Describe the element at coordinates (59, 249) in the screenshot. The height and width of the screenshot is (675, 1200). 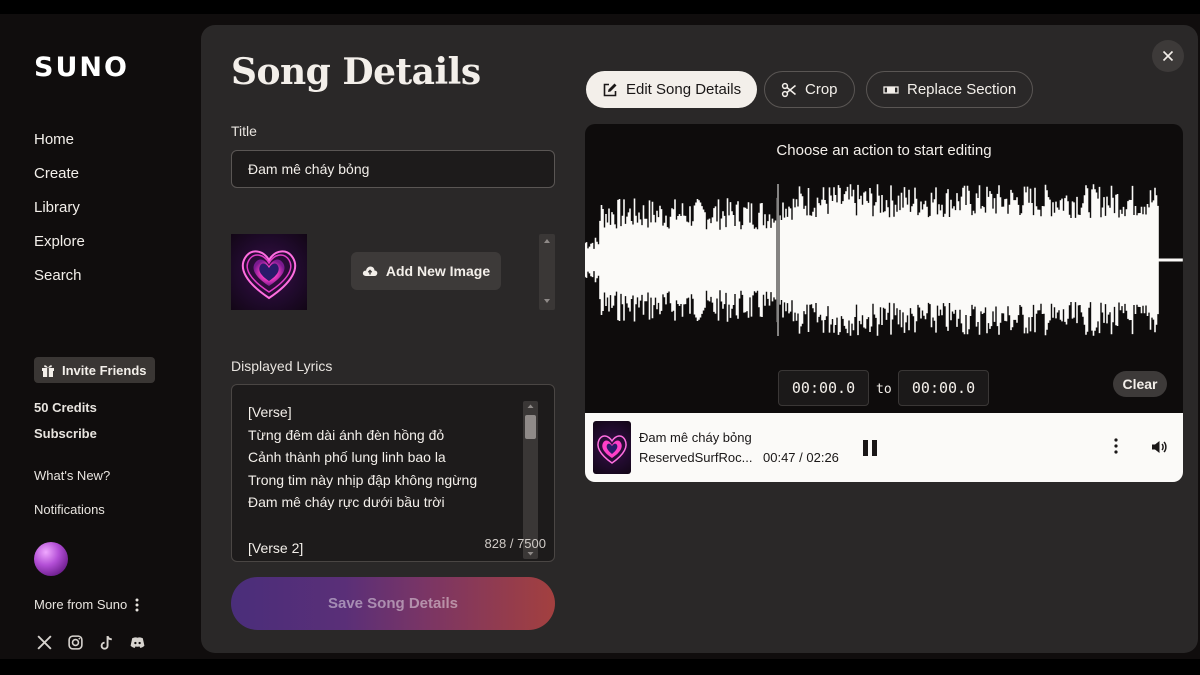
I see `sidebar-item-explore: Explore` at that location.